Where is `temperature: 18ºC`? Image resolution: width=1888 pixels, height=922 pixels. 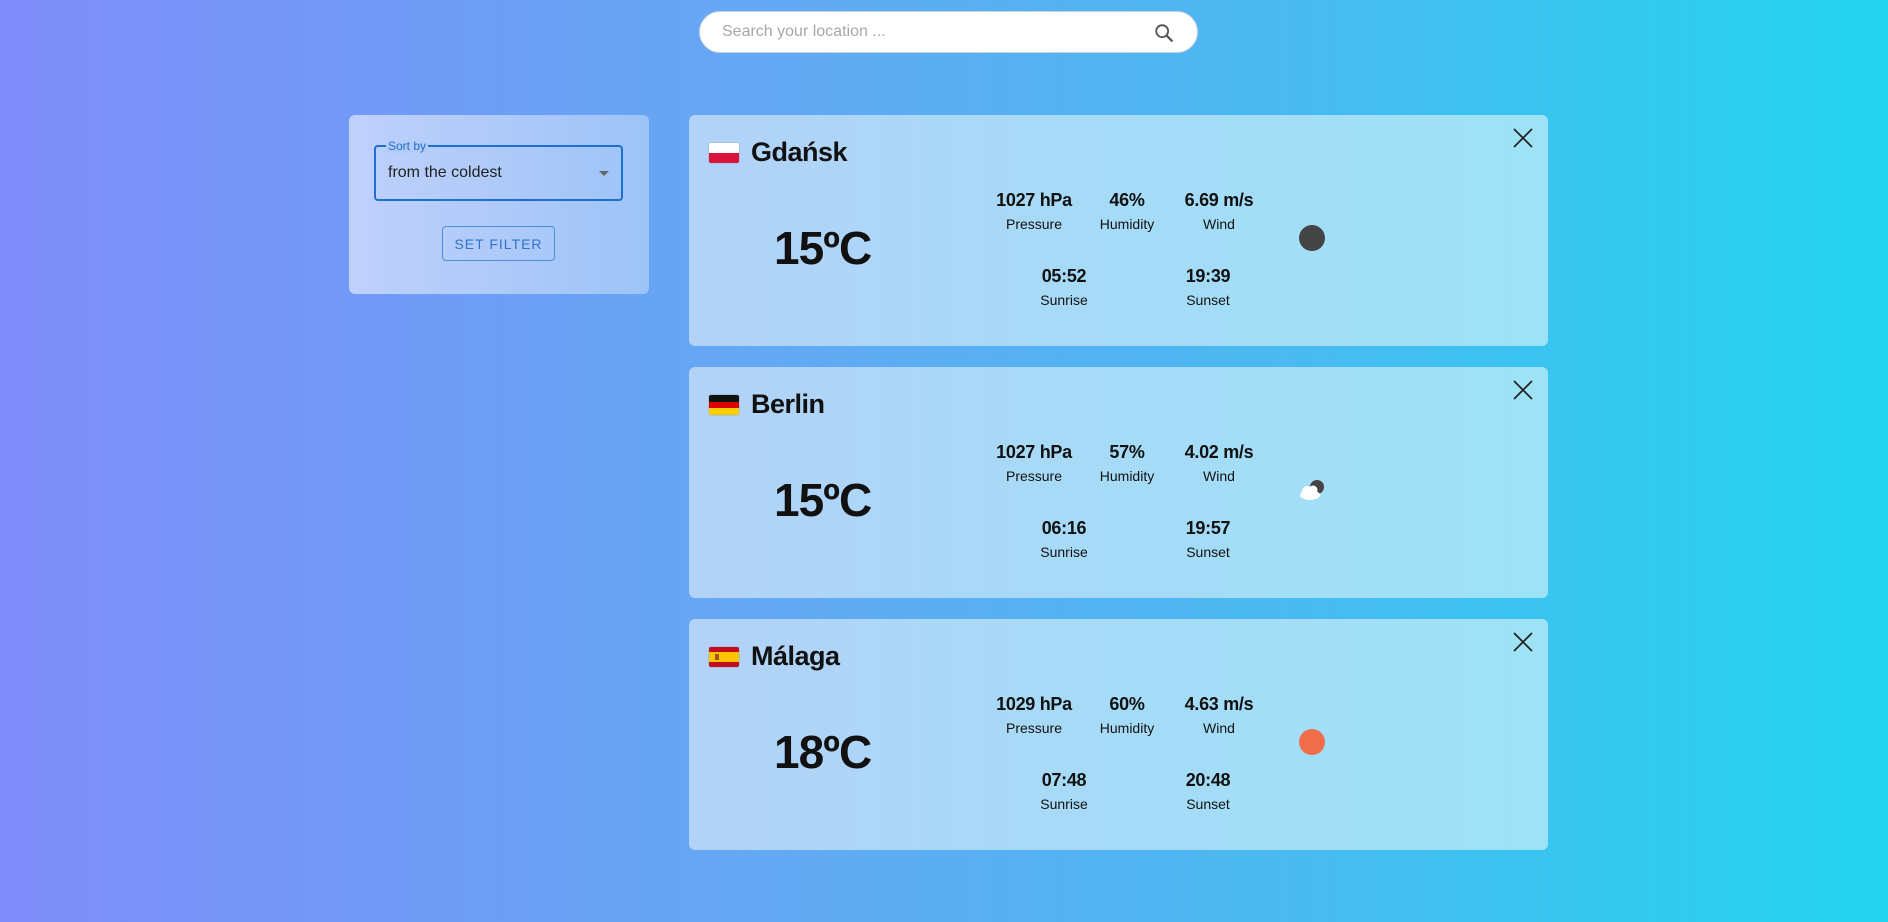 temperature: 18ºC is located at coordinates (823, 752).